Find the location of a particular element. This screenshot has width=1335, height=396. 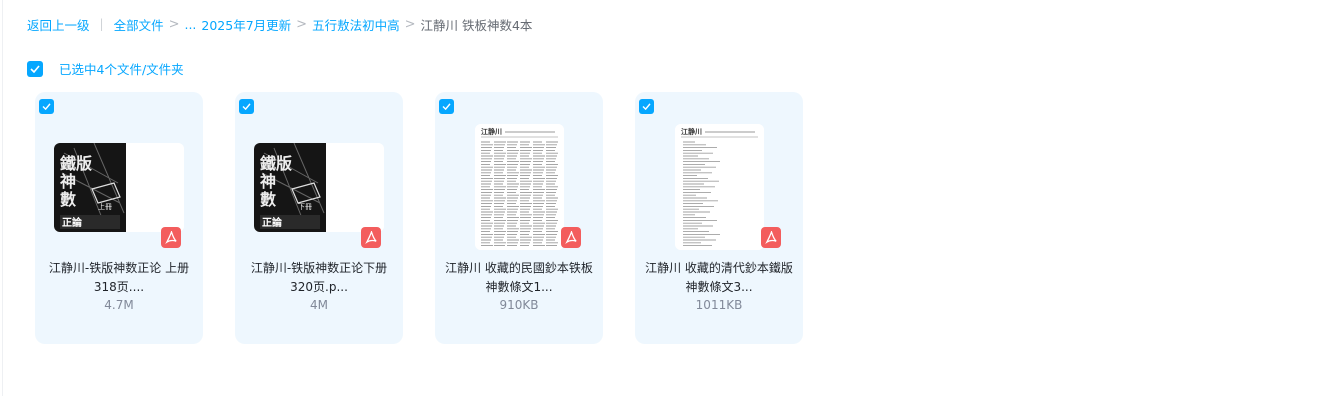

book-cover-image: 鐵版 神 數 下冊 正論 is located at coordinates (319, 187).